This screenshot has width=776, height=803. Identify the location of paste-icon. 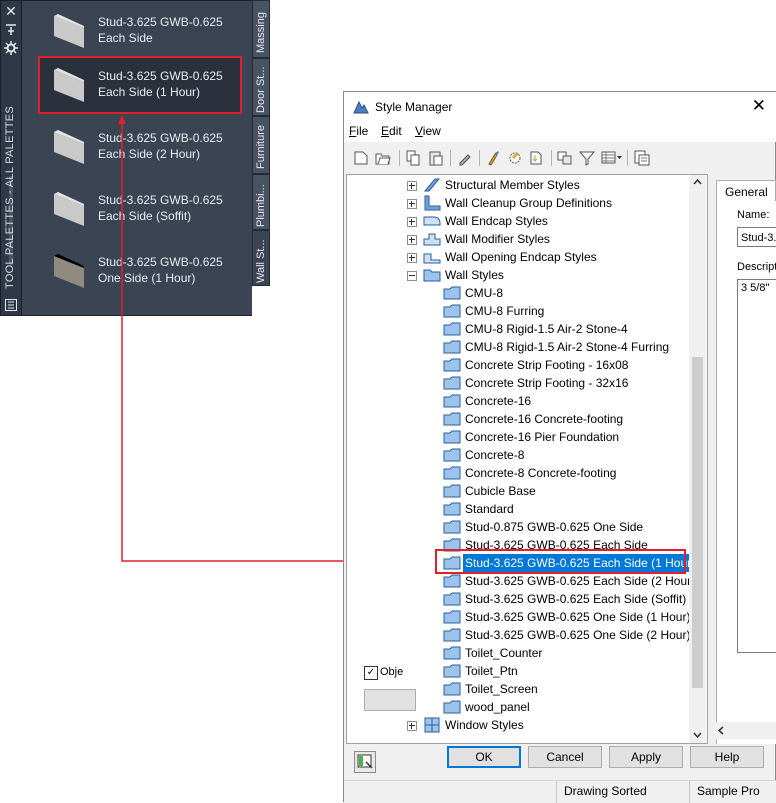
(436, 158).